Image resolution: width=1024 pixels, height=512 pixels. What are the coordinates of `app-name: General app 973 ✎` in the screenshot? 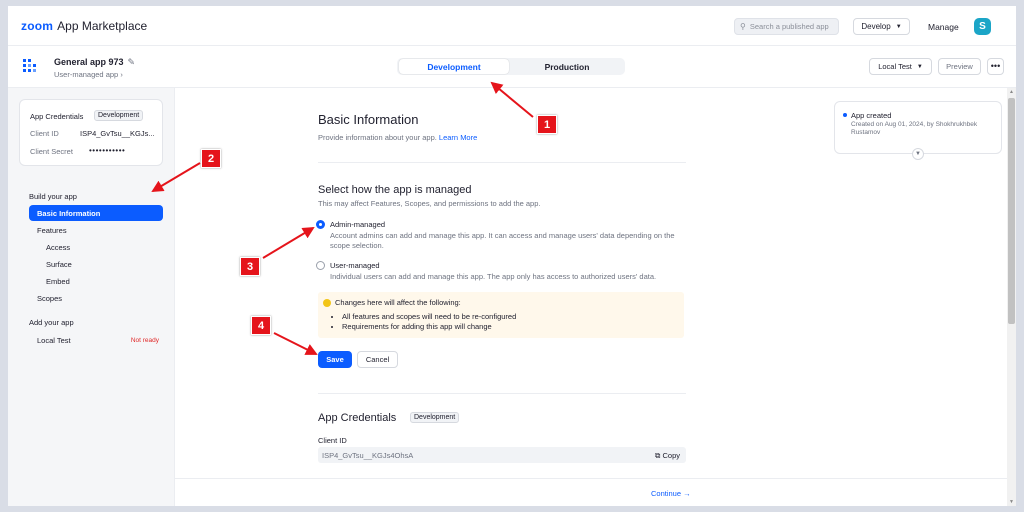 It's located at (94, 62).